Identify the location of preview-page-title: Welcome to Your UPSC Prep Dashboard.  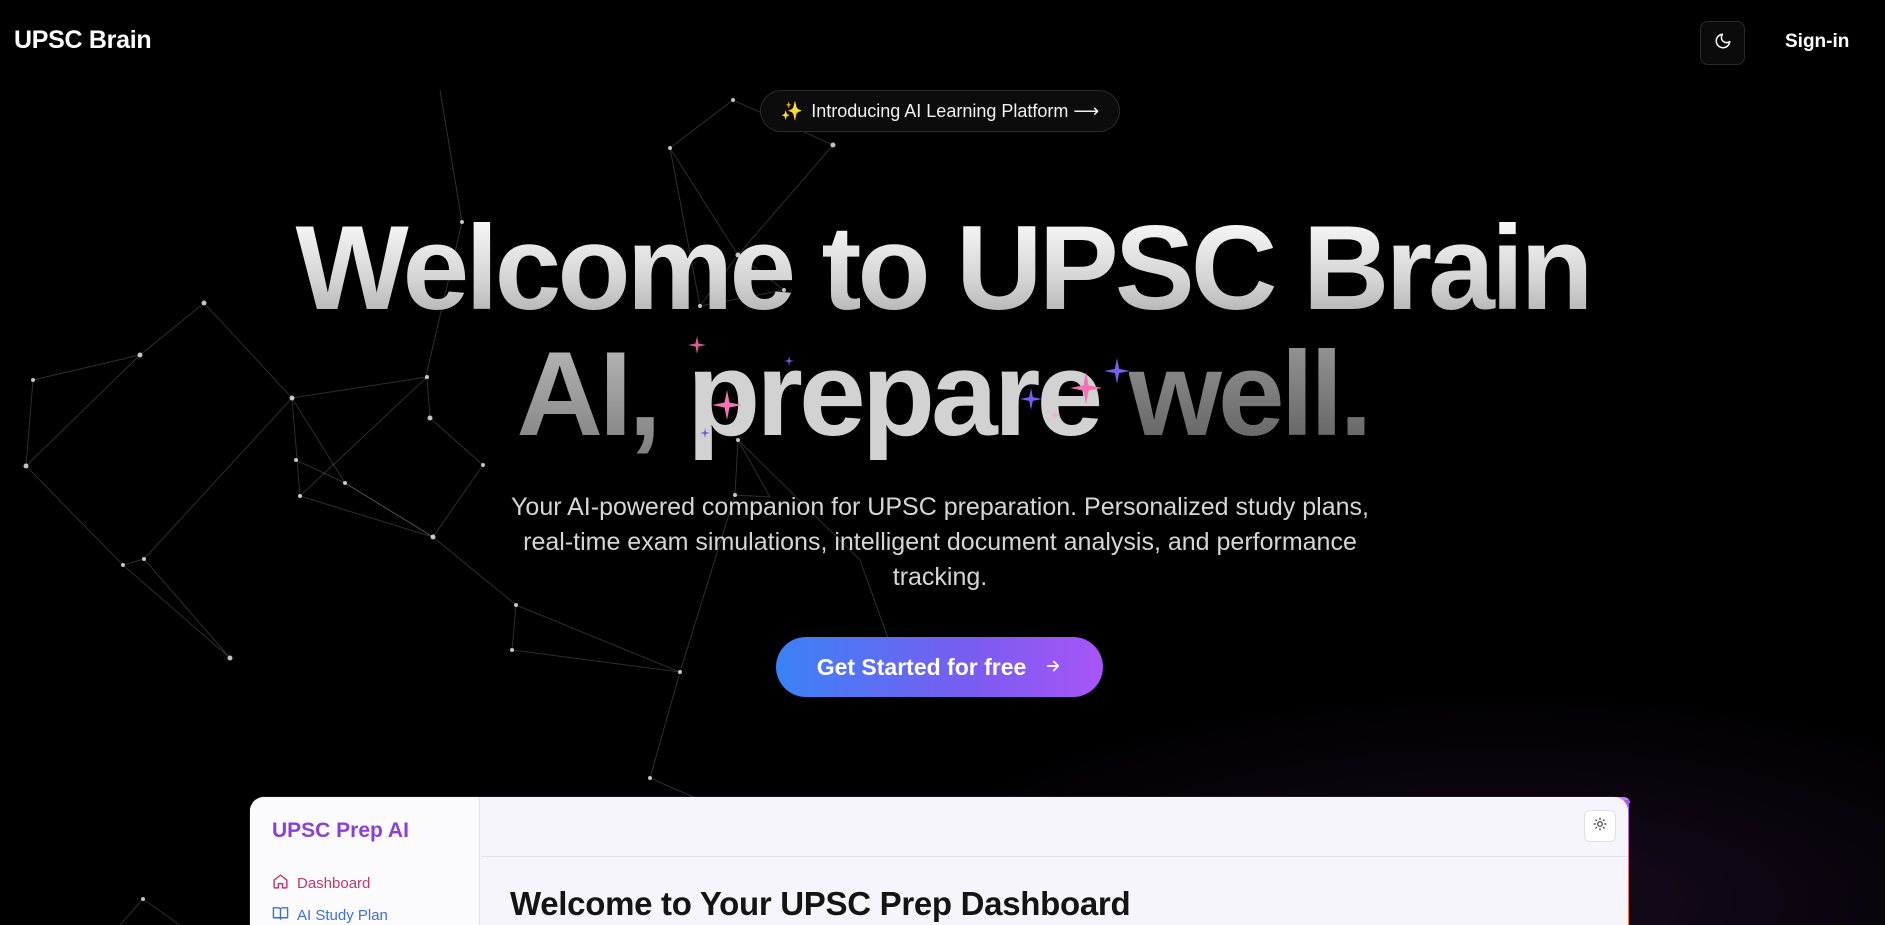
(820, 903).